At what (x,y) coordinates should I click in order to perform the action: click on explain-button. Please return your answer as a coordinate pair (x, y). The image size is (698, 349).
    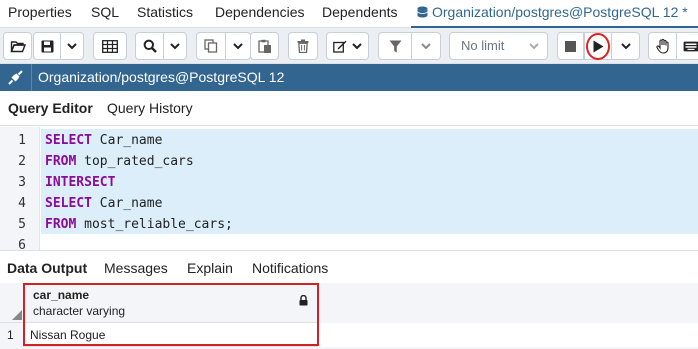
    Looking at the image, I should click on (662, 46).